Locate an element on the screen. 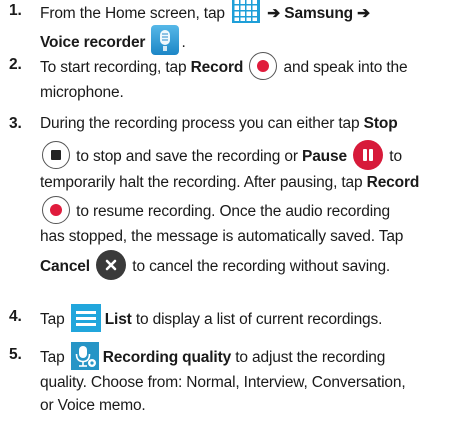 The image size is (472, 425). step-number: 4. is located at coordinates (15, 316).